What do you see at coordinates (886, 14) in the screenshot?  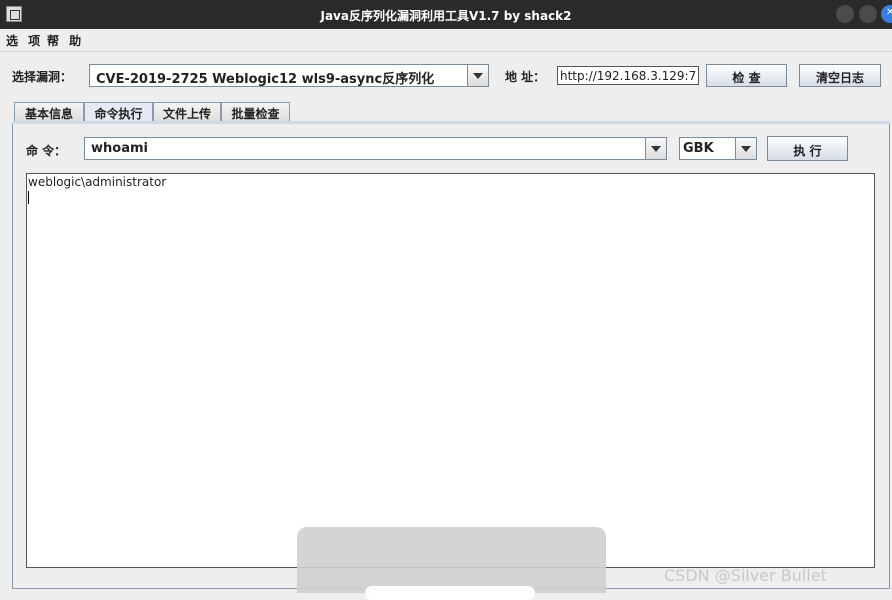 I see `close-button` at bounding box center [886, 14].